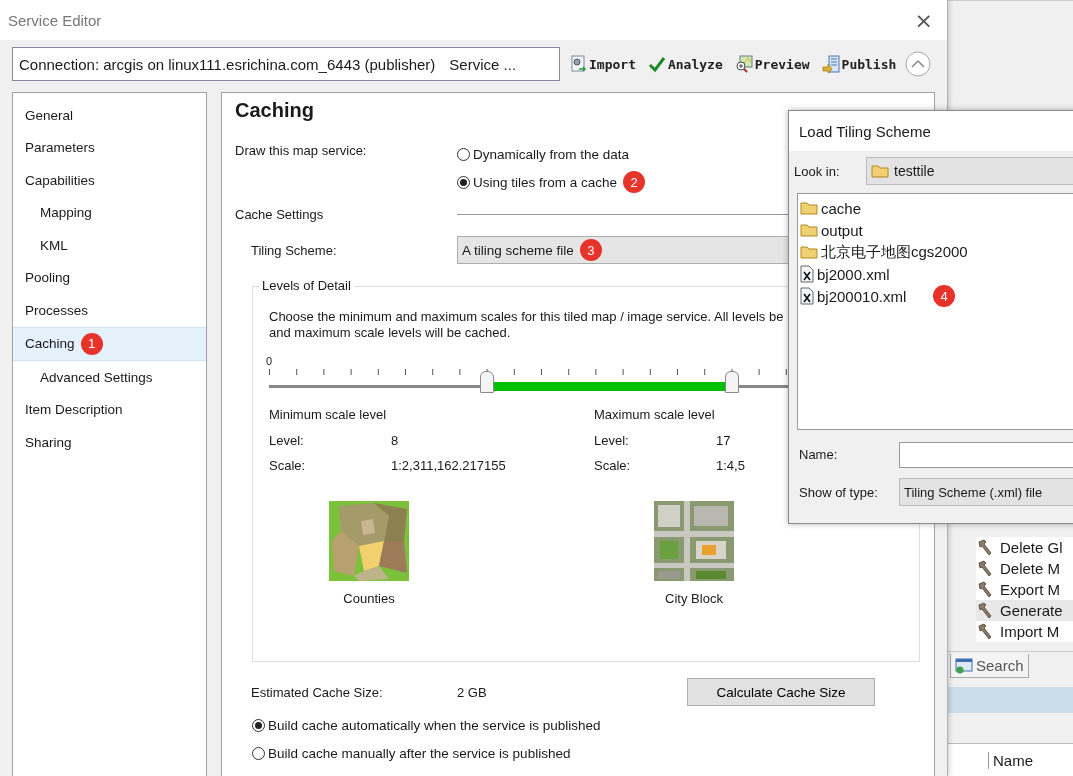 Image resolution: width=1073 pixels, height=776 pixels. What do you see at coordinates (923, 20) in the screenshot?
I see `close-button: ×` at bounding box center [923, 20].